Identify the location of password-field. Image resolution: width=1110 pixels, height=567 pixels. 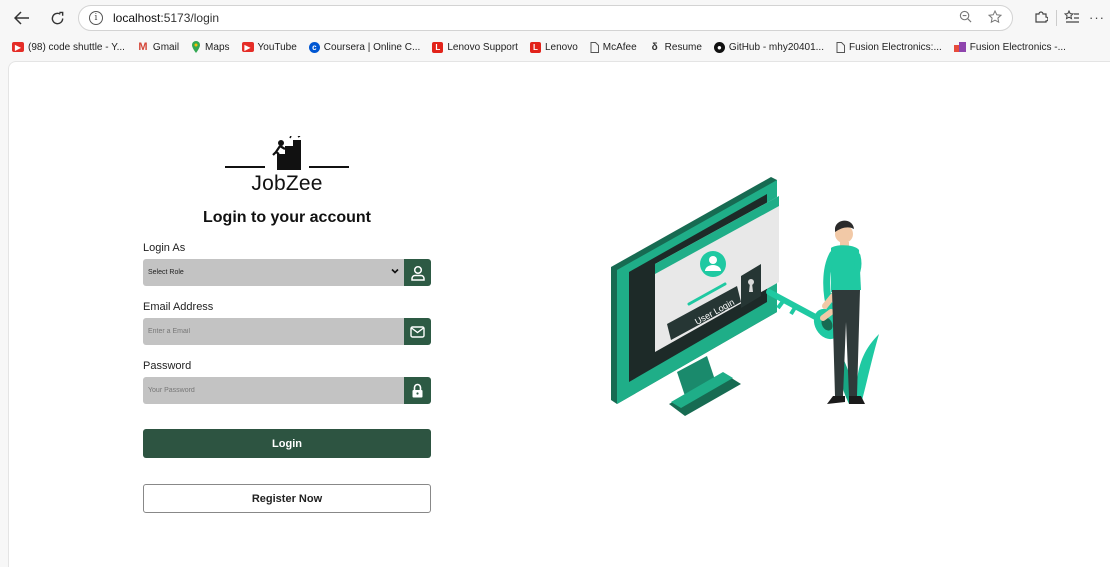
(287, 390).